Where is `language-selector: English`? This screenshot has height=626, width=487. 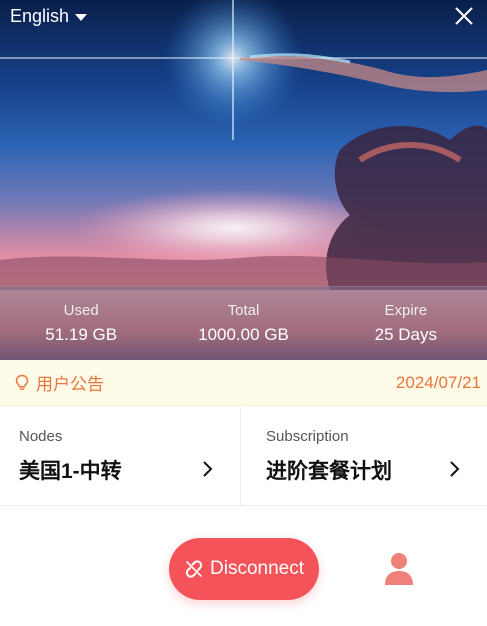
language-selector: English is located at coordinates (49, 16).